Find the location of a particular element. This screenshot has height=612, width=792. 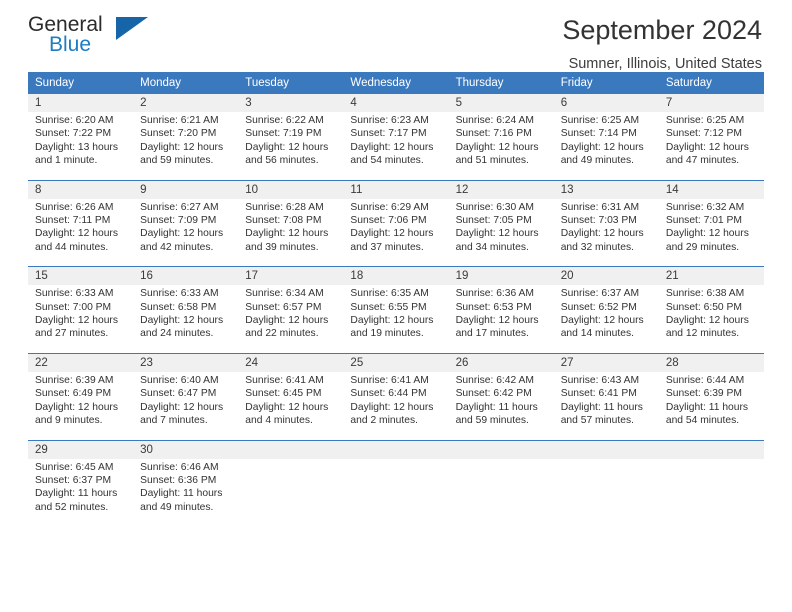

day-number: 18 is located at coordinates (396, 276).